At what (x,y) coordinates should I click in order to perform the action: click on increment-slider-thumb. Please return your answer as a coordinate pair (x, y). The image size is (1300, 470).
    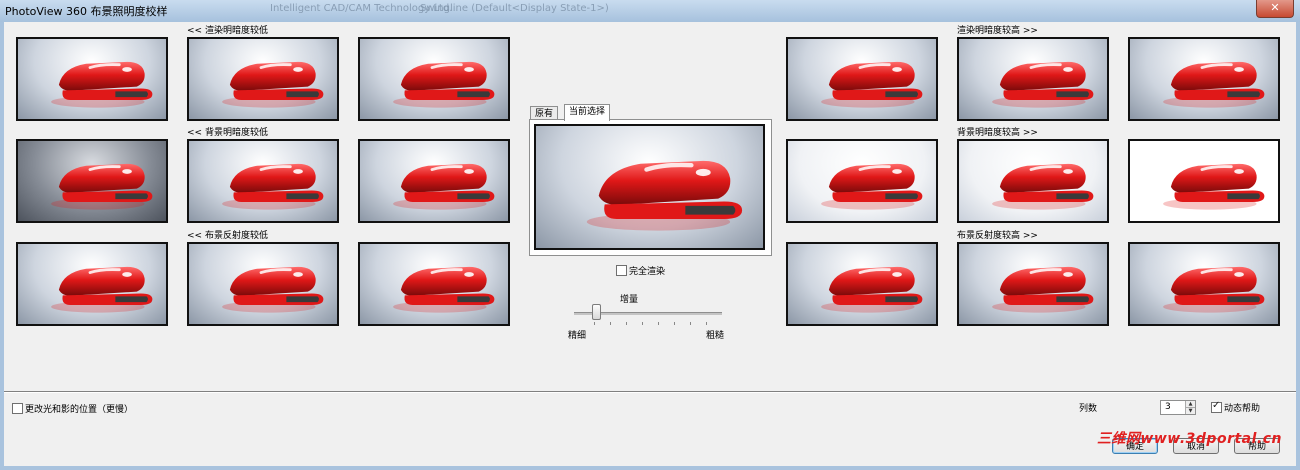
    Looking at the image, I should click on (596, 312).